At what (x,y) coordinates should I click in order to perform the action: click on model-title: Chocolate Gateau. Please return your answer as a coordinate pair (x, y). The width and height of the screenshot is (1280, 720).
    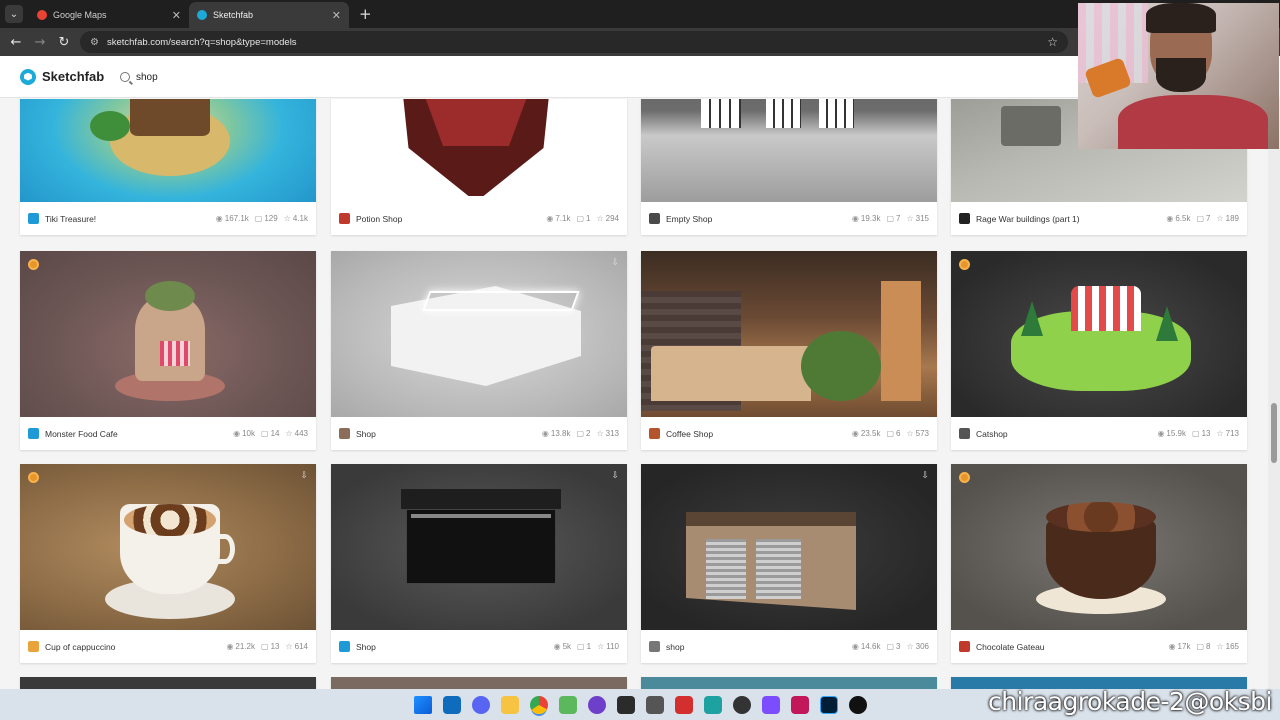
    Looking at the image, I should click on (1069, 647).